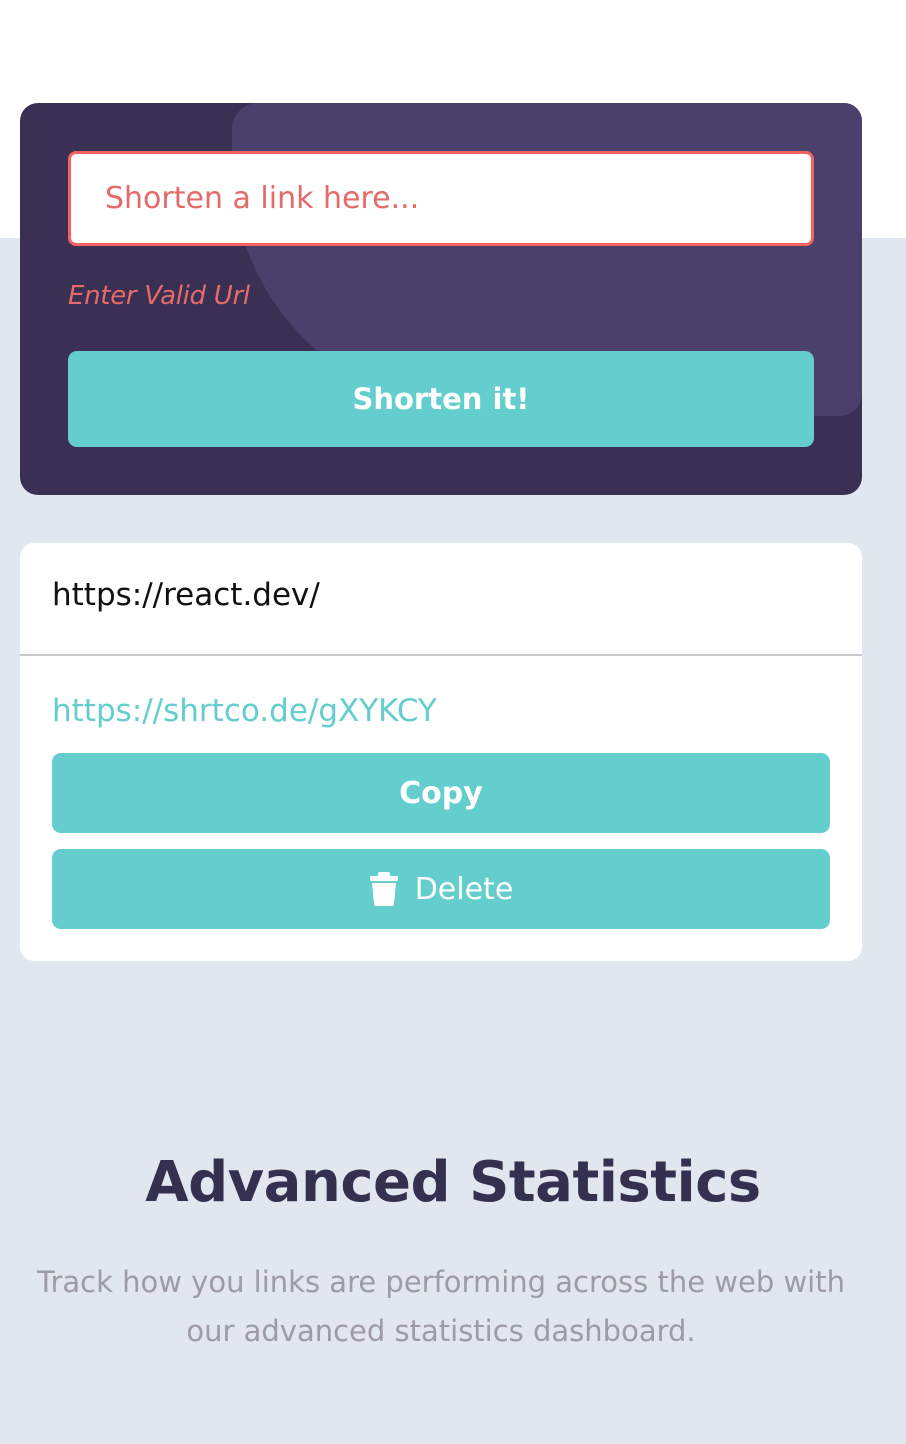 This screenshot has height=1444, width=906. What do you see at coordinates (244, 711) in the screenshot?
I see `short-url-link: https://shrtco.de/gXYKCY` at bounding box center [244, 711].